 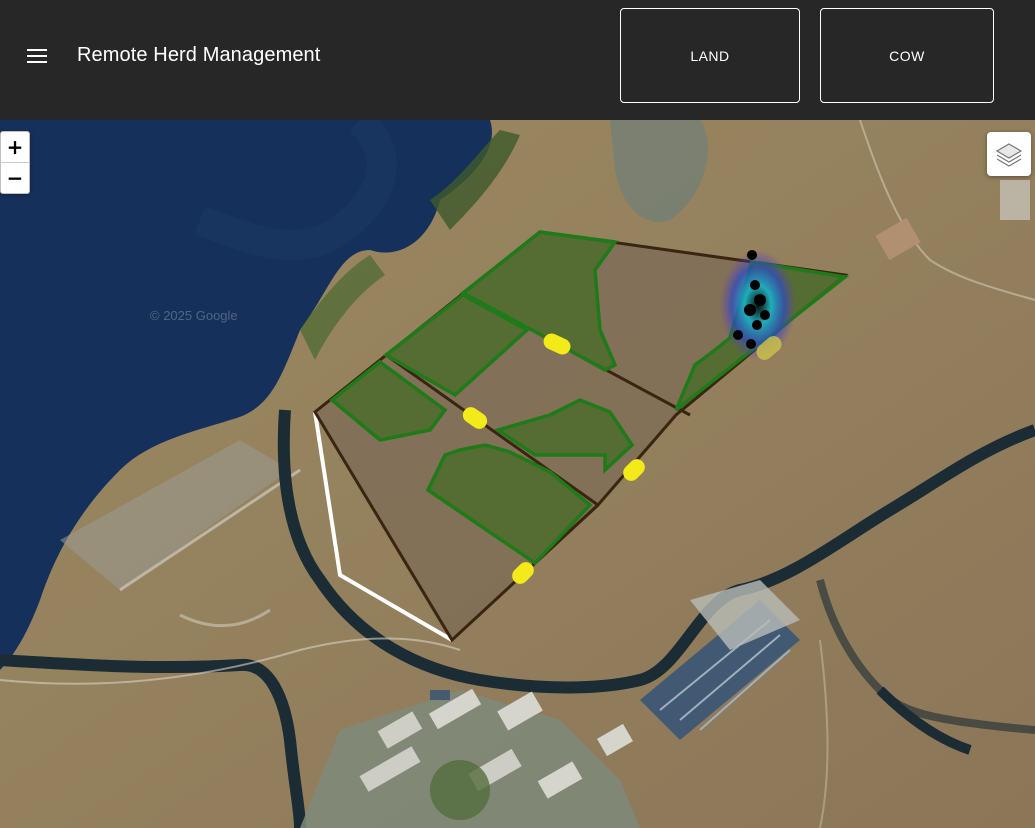 I want to click on layers-icon, so click(x=1009, y=155).